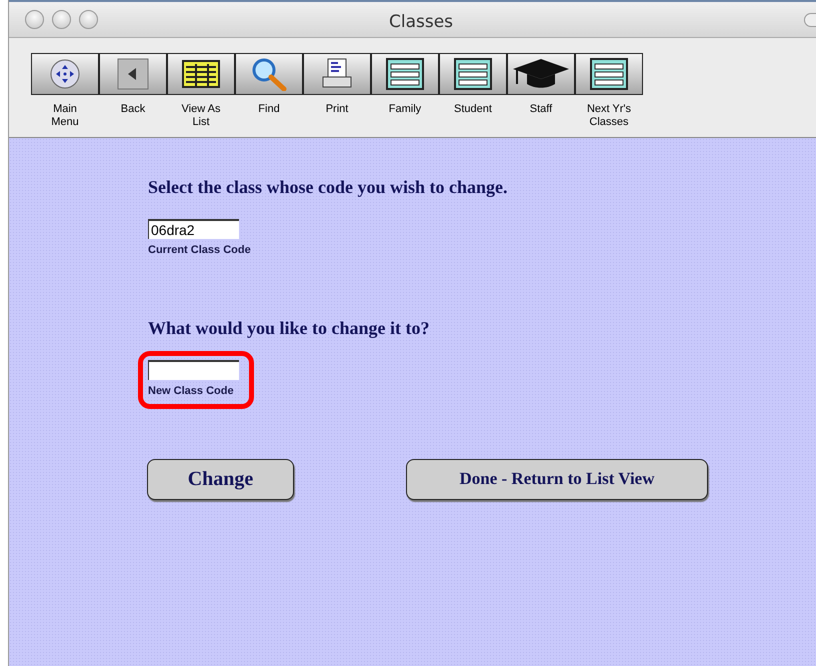 The image size is (816, 666). What do you see at coordinates (133, 74) in the screenshot?
I see `back-icon` at bounding box center [133, 74].